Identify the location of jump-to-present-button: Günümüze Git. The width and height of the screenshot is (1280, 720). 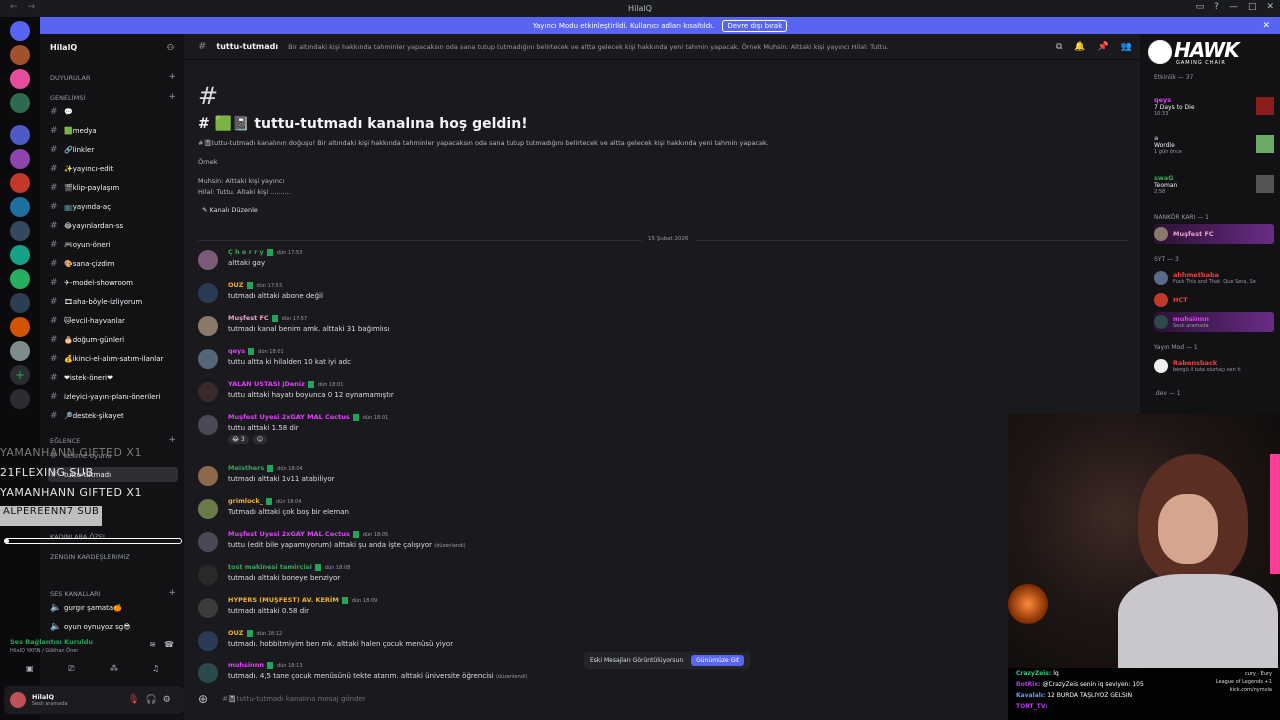
(718, 660).